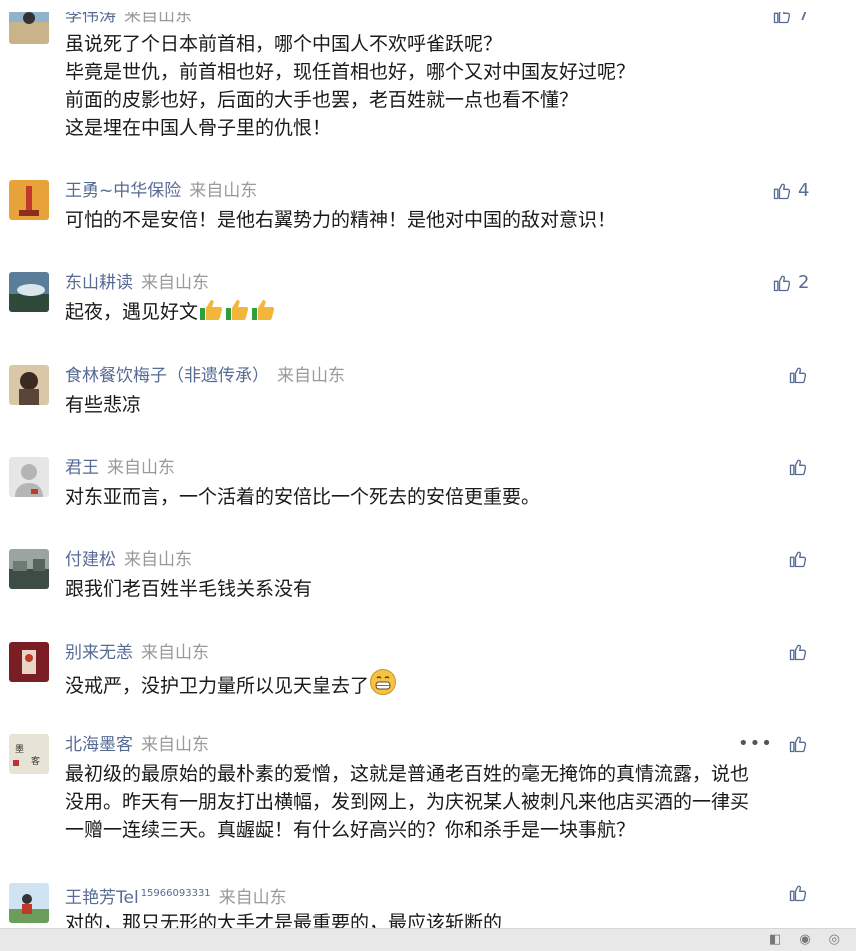 Image resolution: width=856 pixels, height=951 pixels. What do you see at coordinates (29, 754) in the screenshot?
I see `avatar: 墨客` at bounding box center [29, 754].